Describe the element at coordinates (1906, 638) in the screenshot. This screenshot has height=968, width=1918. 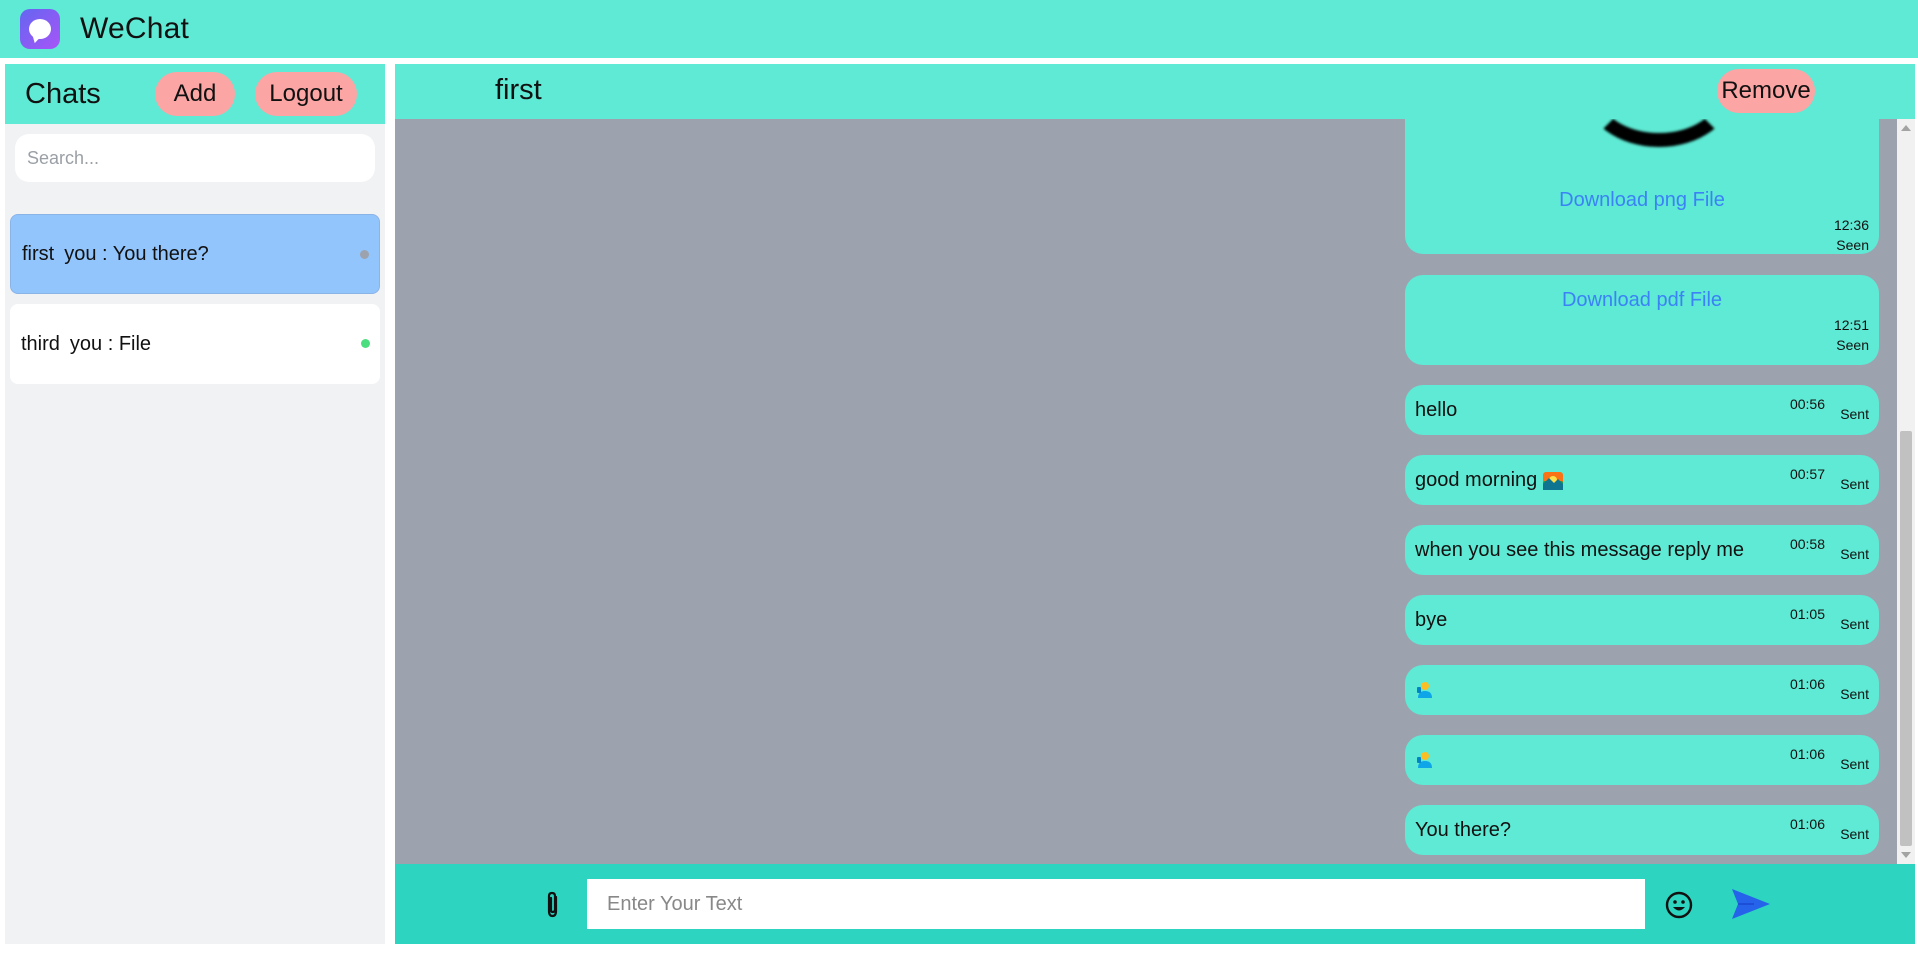
I see `scroll-thumb` at that location.